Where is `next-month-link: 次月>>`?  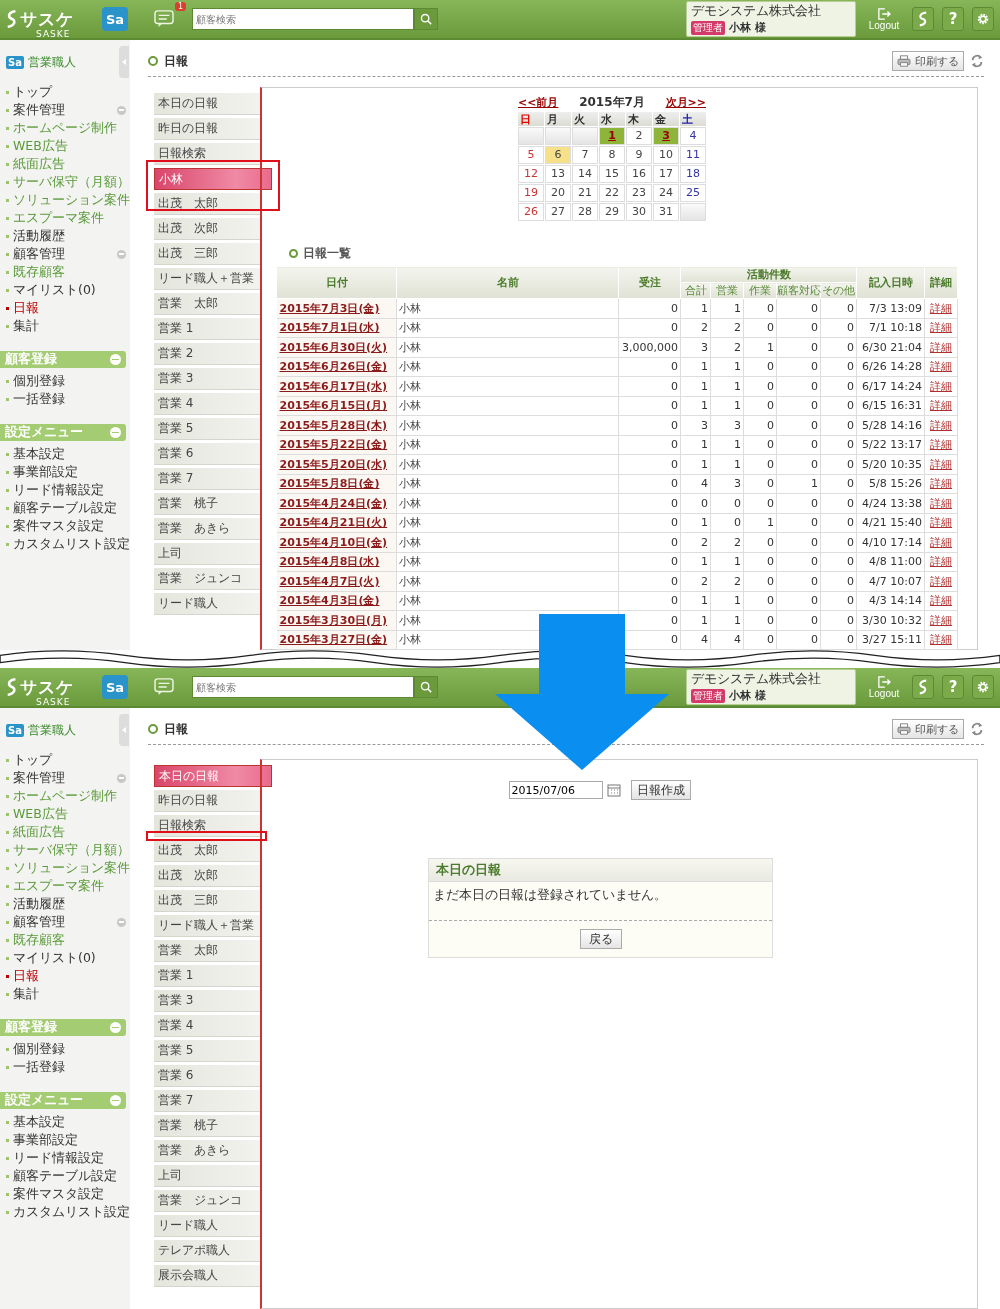 next-month-link: 次月>> is located at coordinates (685, 102).